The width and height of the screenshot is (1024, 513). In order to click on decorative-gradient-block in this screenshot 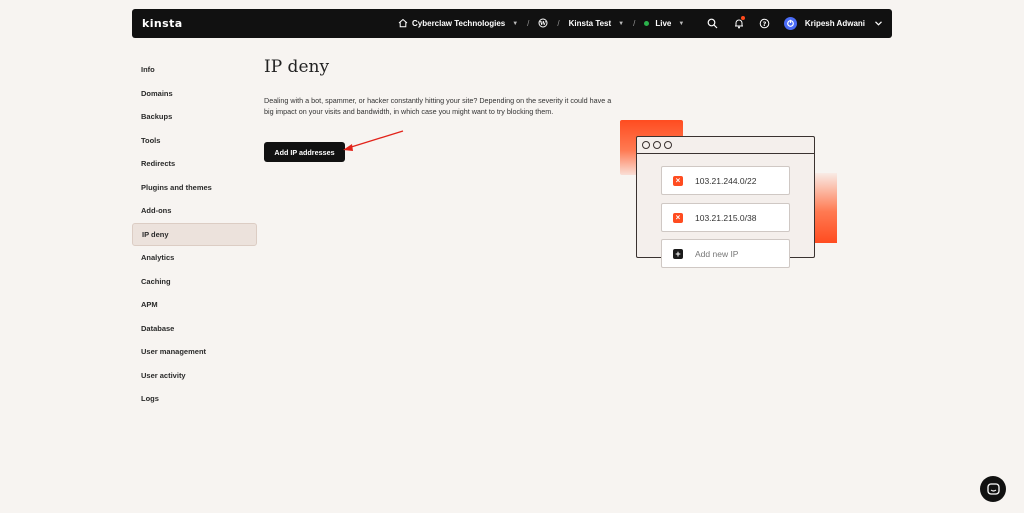, I will do `click(825, 208)`.